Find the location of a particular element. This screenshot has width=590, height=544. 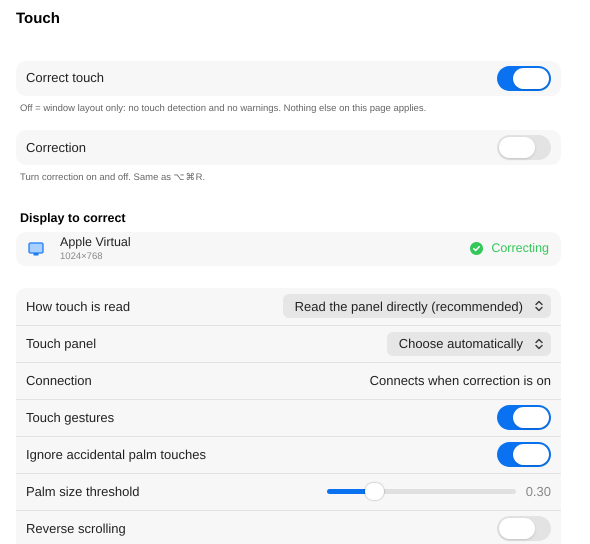

select-dropdown: Read the panel directly (recommended) is located at coordinates (416, 306).